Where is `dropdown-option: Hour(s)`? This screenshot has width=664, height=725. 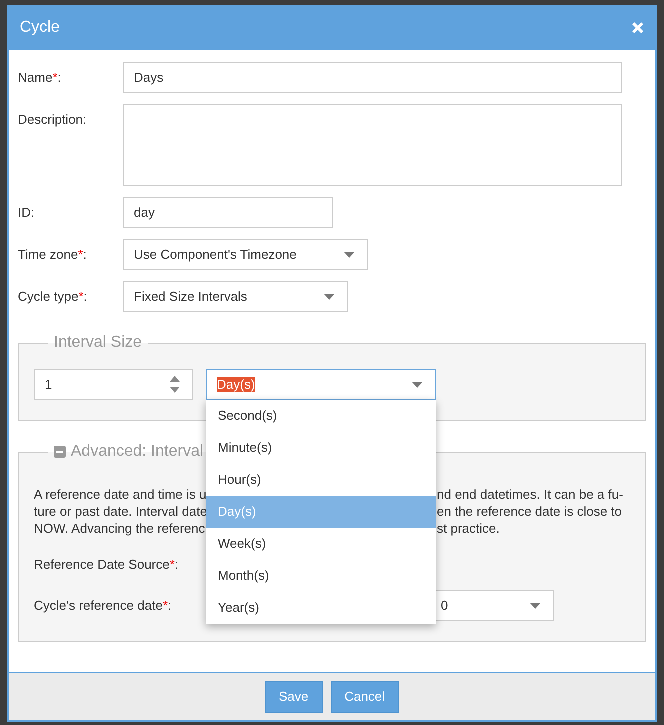 dropdown-option: Hour(s) is located at coordinates (321, 480).